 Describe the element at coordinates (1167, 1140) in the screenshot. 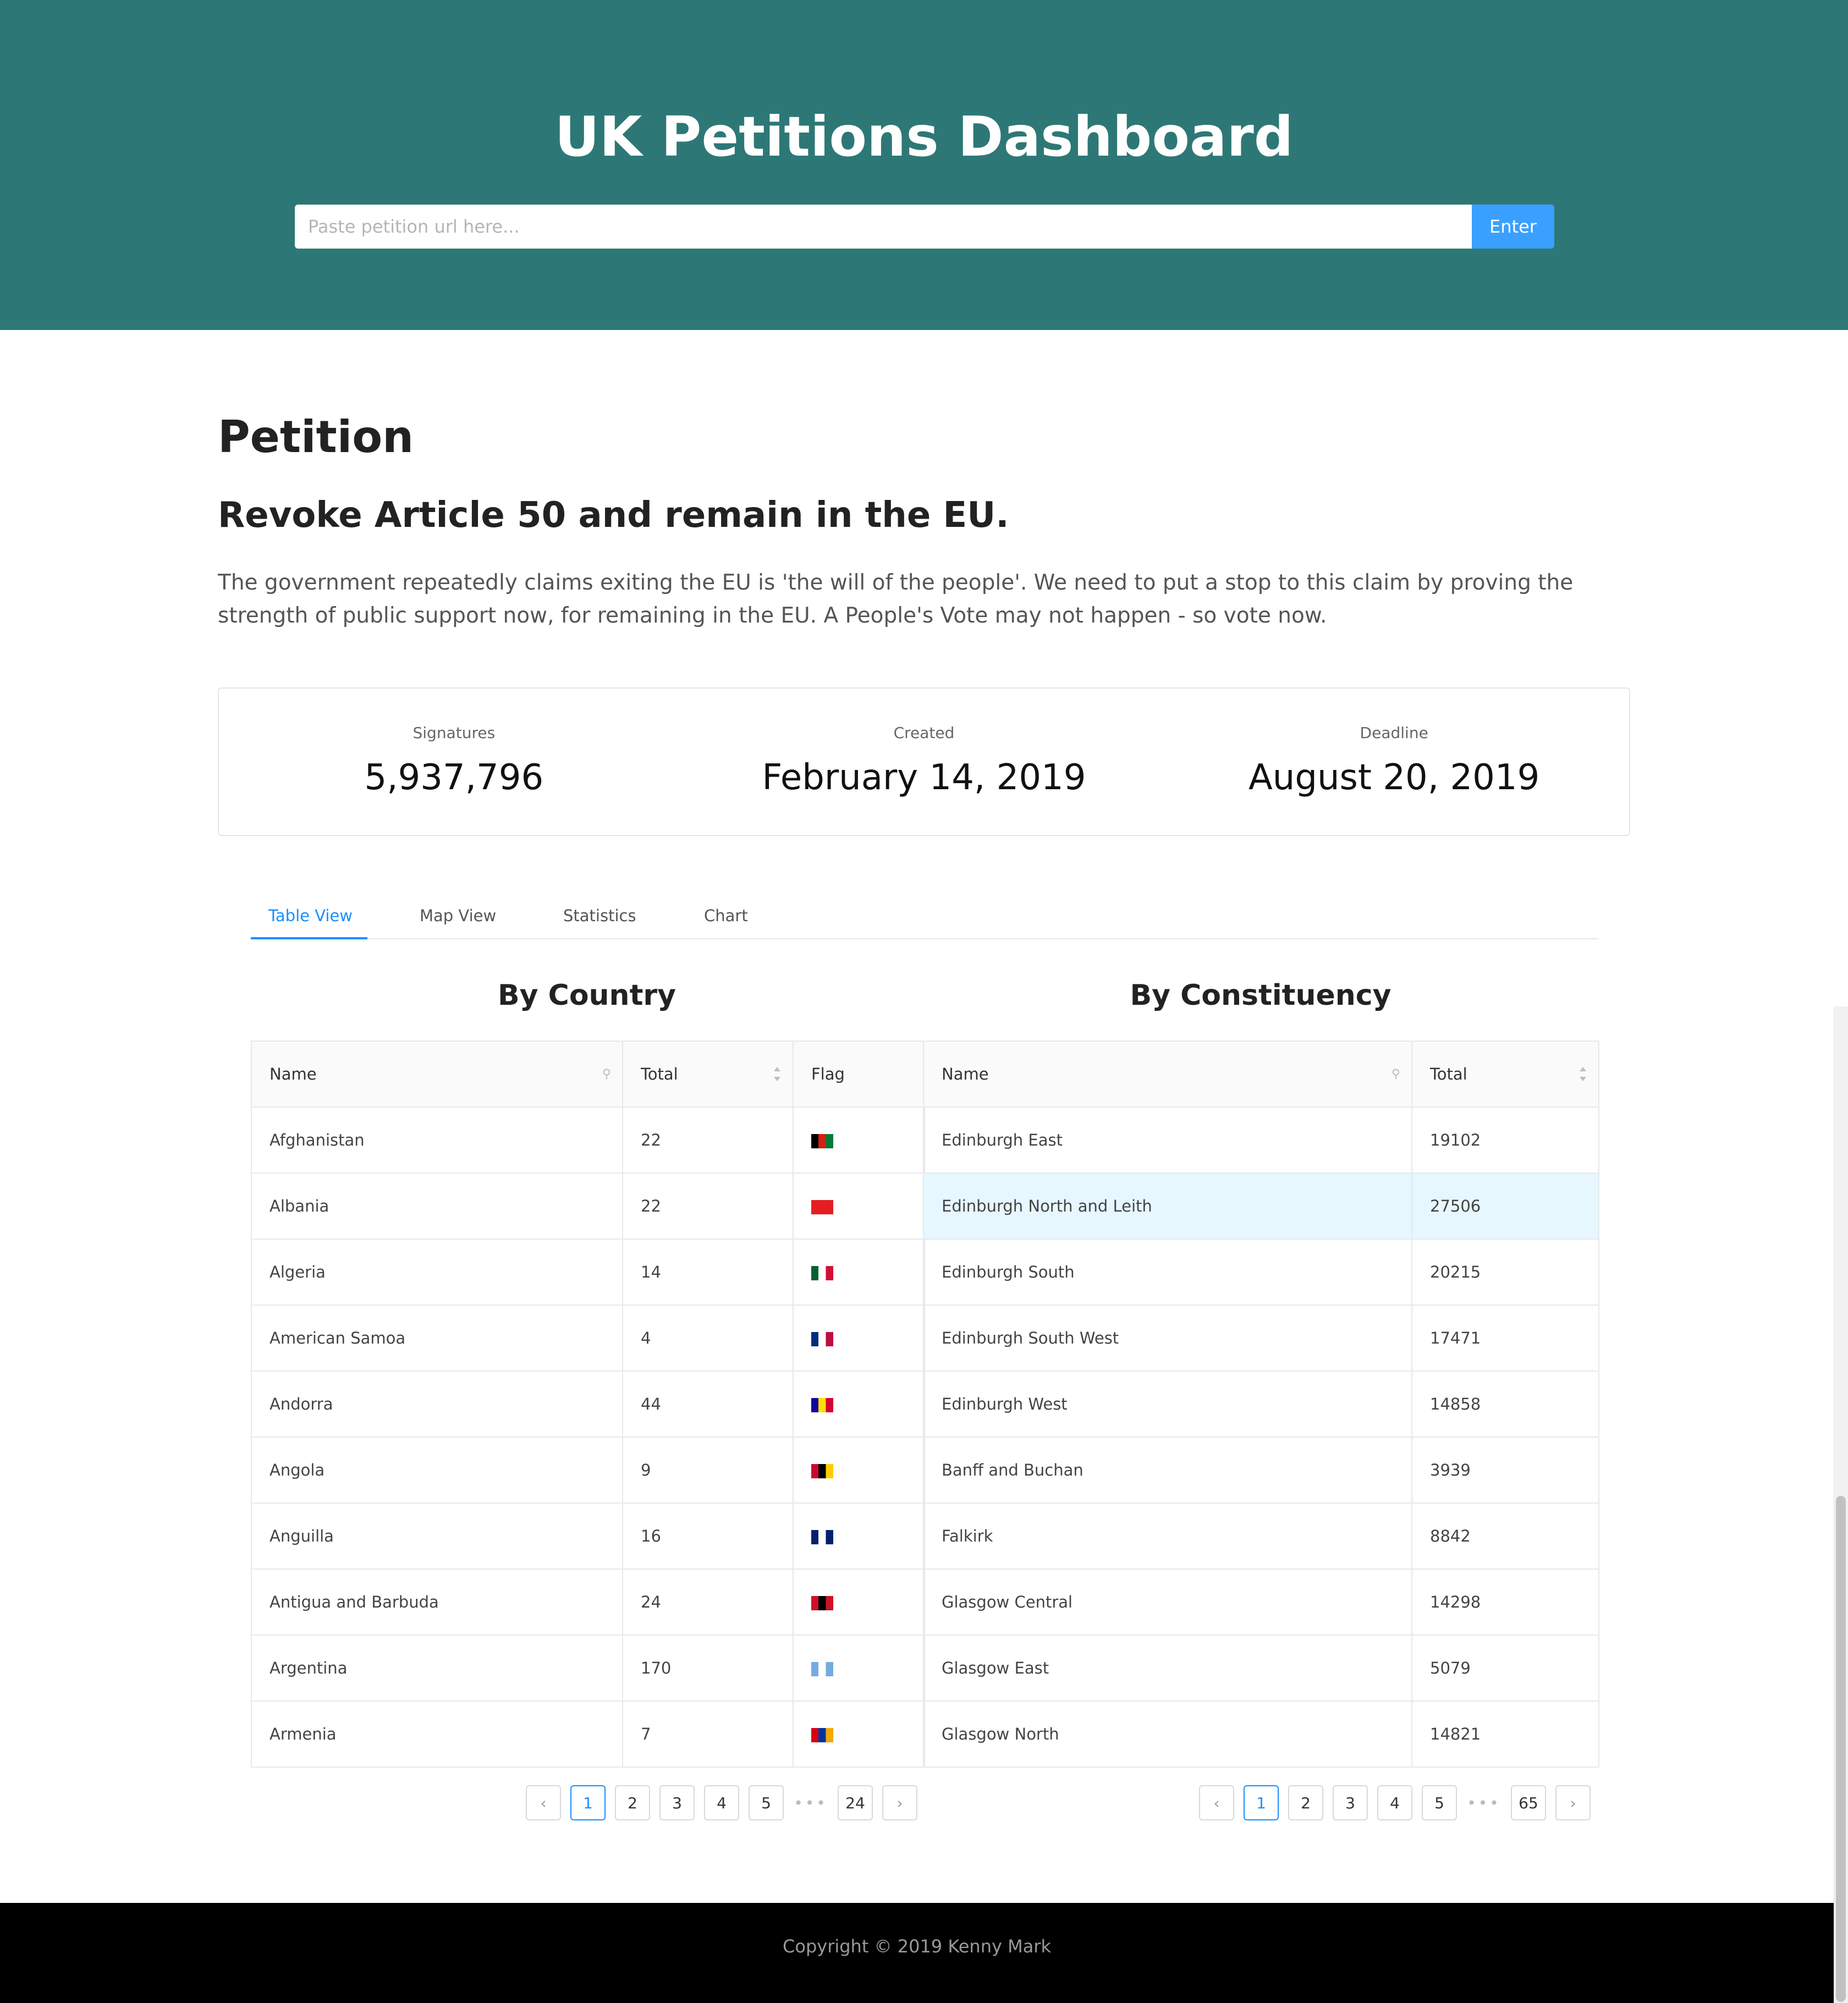

I see `constituency-name-cell: Edinburgh East` at that location.